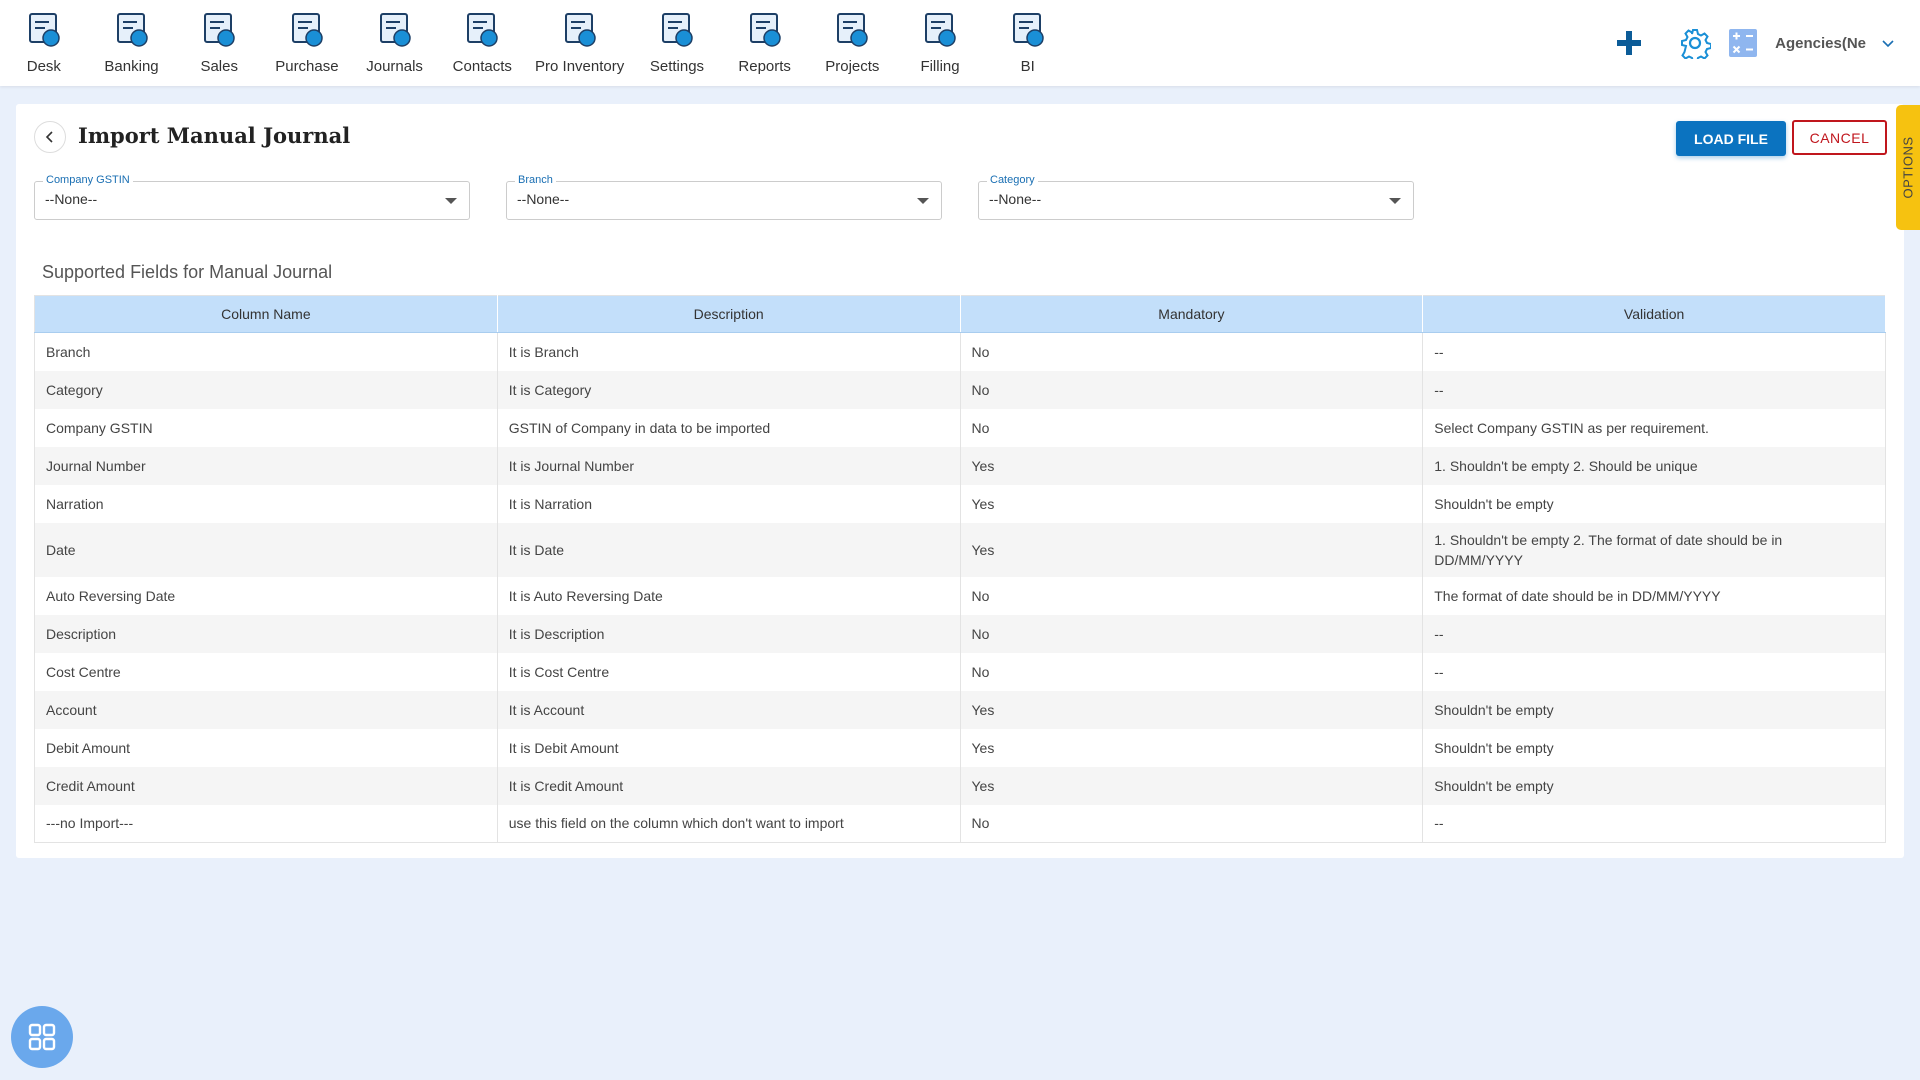 This screenshot has width=1920, height=1080. Describe the element at coordinates (1629, 43) in the screenshot. I see `add-icon` at that location.